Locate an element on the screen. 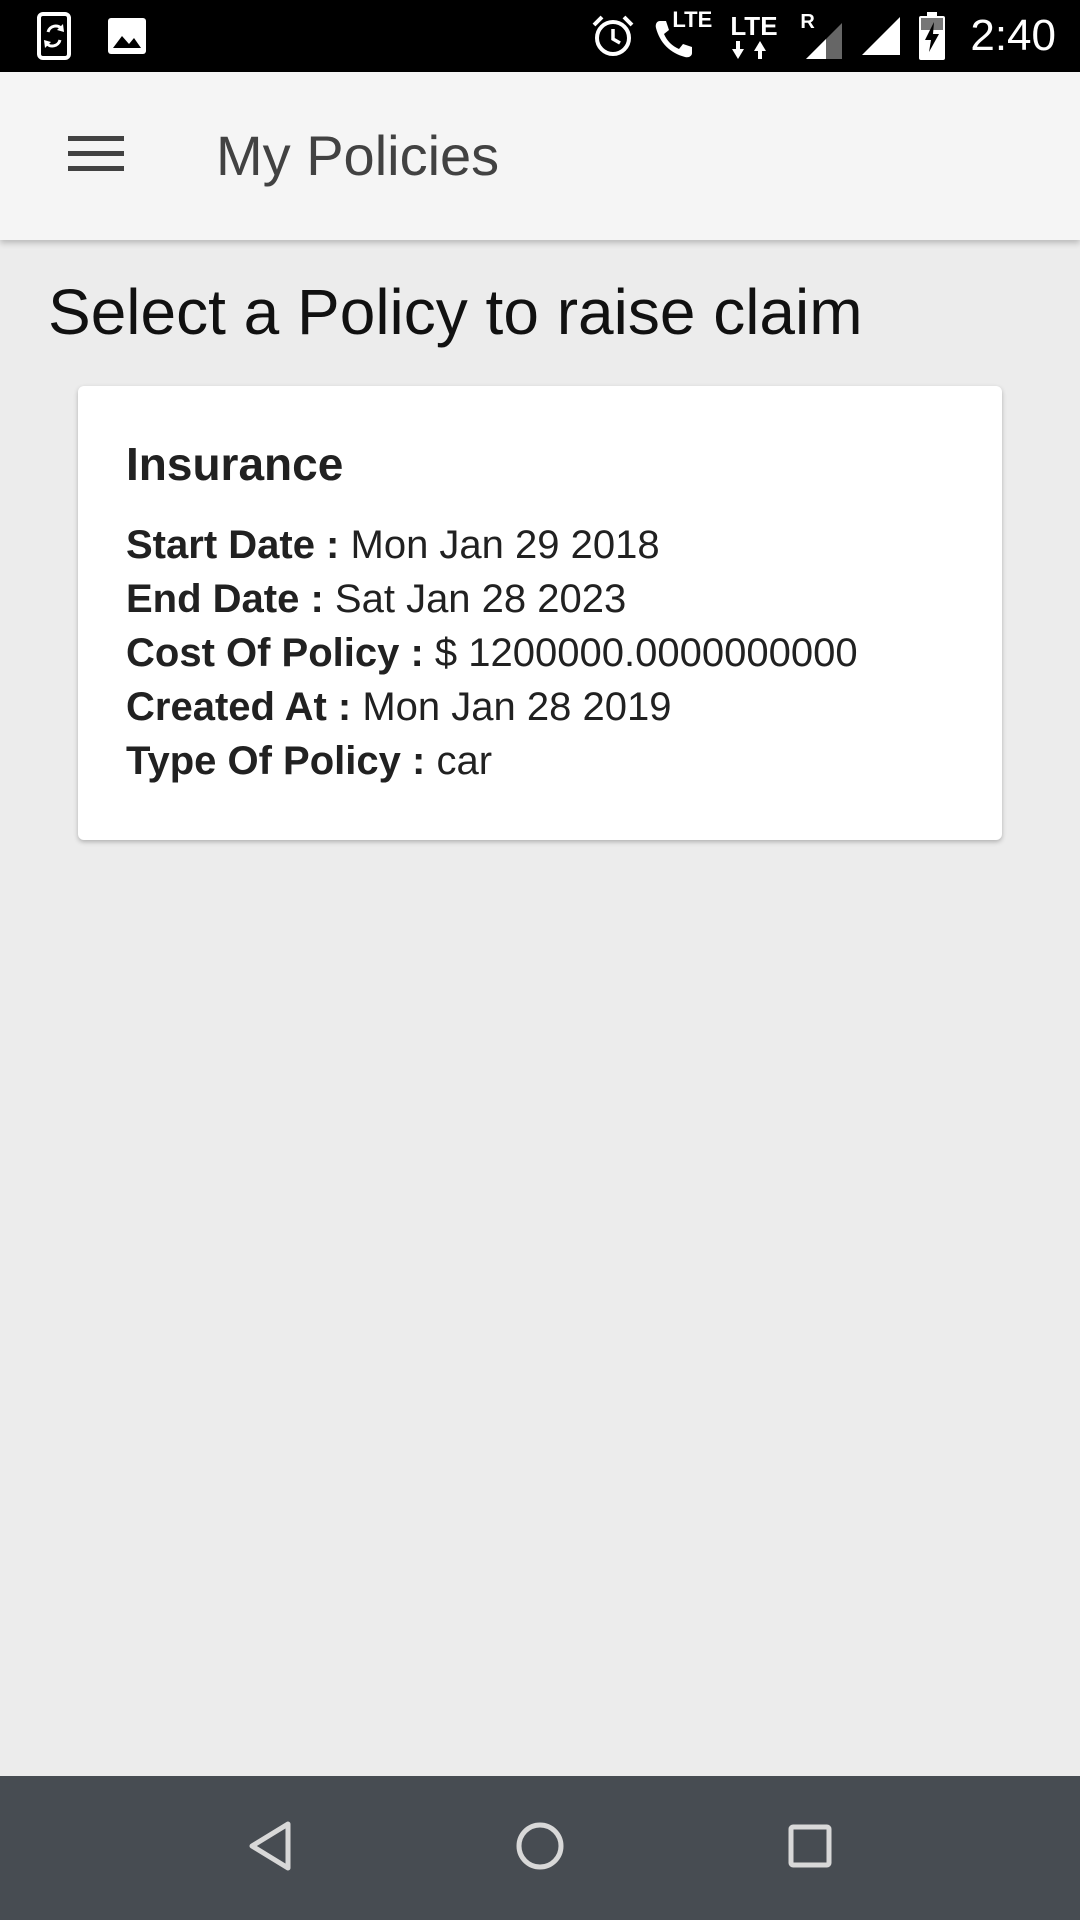 This screenshot has width=1080, height=1920. start-date-value: Mon Jan 29 2018 is located at coordinates (499, 545).